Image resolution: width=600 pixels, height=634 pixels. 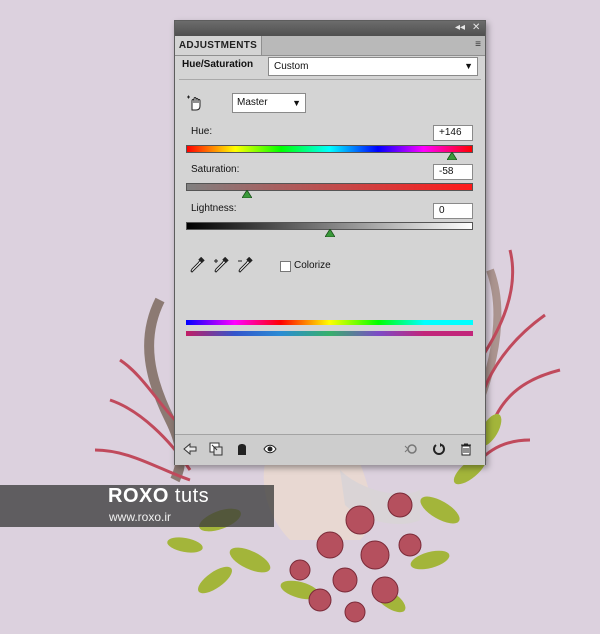 What do you see at coordinates (218, 45) in the screenshot?
I see `tab-adjustments: ADJUSTMENTS` at bounding box center [218, 45].